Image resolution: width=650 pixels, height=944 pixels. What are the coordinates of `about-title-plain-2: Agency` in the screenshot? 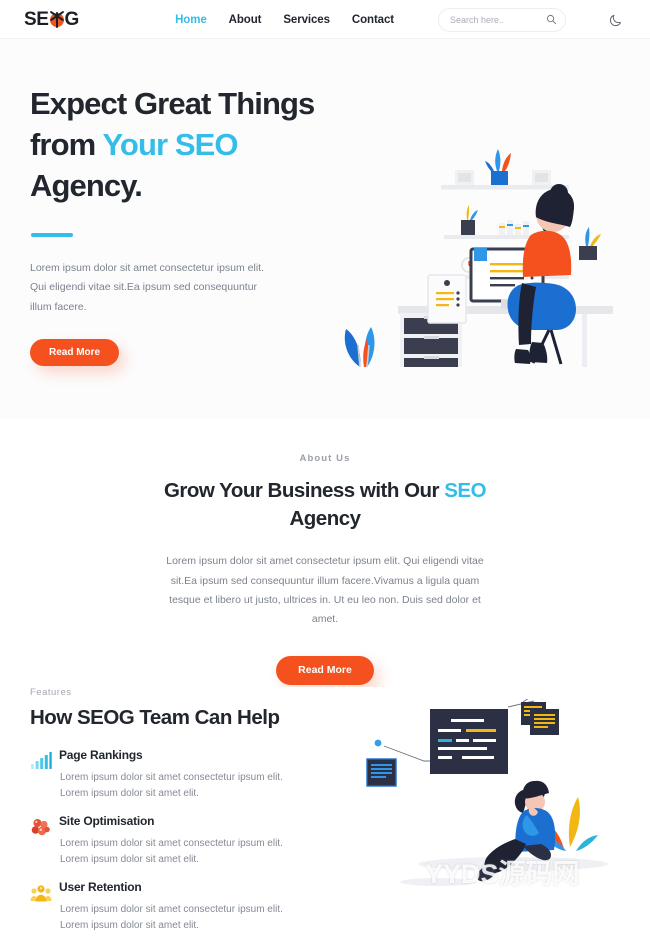 It's located at (325, 519).